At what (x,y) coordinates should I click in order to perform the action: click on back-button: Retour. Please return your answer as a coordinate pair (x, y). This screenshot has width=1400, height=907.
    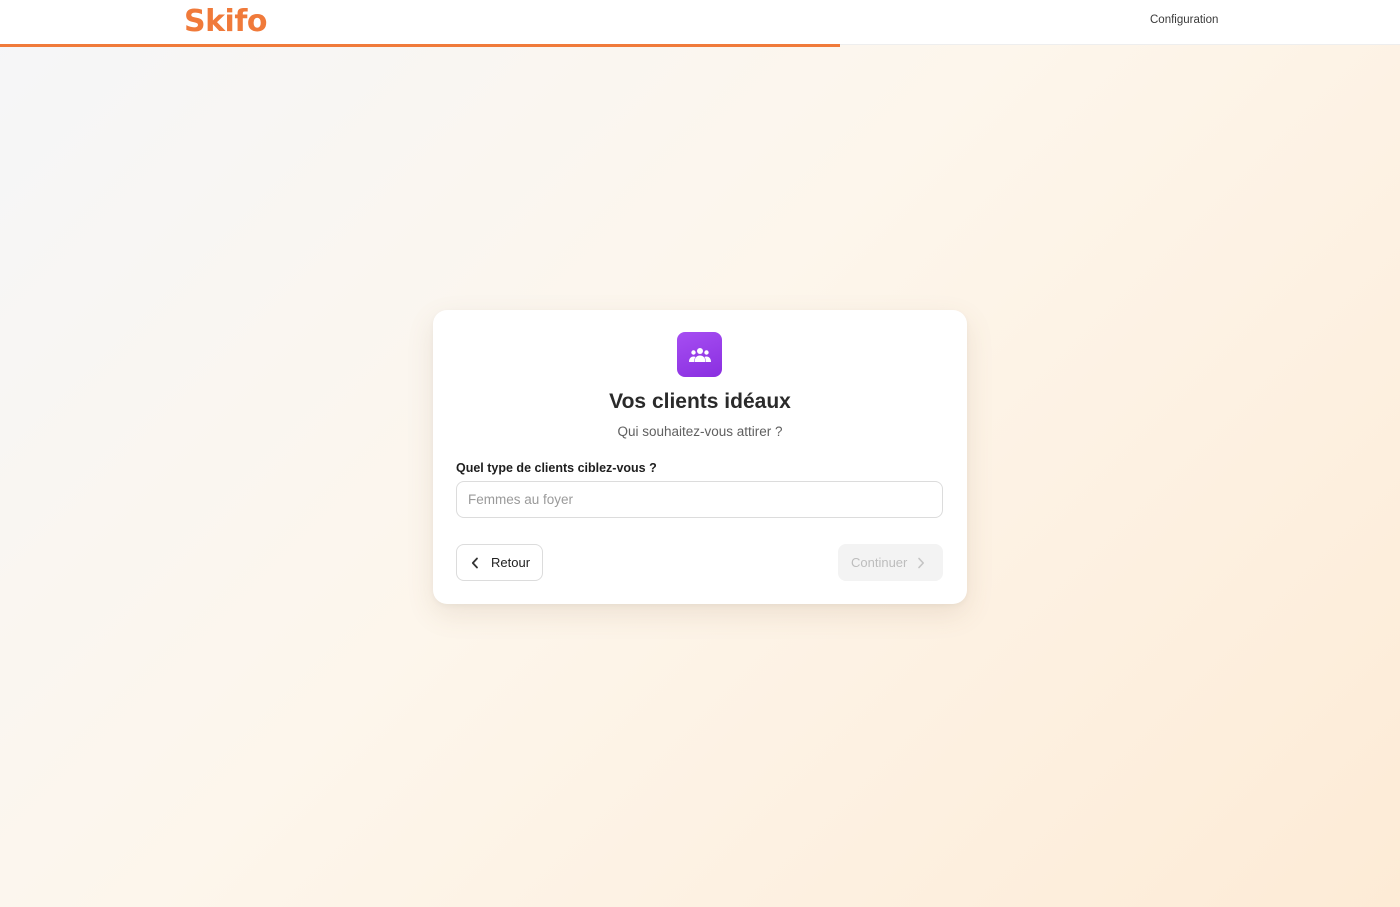
    Looking at the image, I should click on (499, 562).